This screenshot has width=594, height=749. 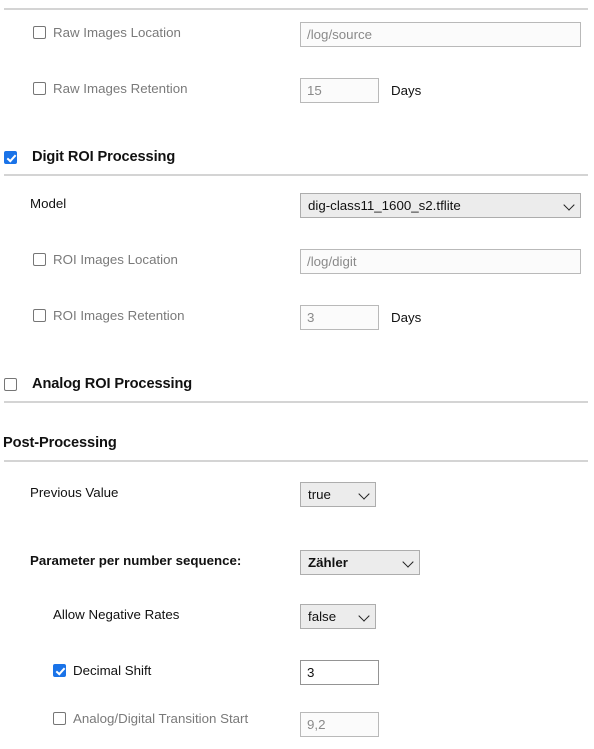 I want to click on row-analog-digital-transition-start: Analog/Digital Transition Start, so click(x=297, y=723).